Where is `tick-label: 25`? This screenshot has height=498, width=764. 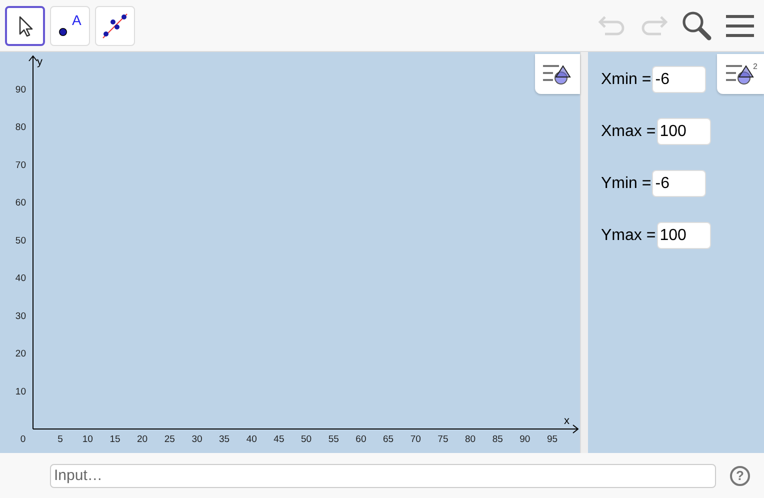
tick-label: 25 is located at coordinates (169, 439).